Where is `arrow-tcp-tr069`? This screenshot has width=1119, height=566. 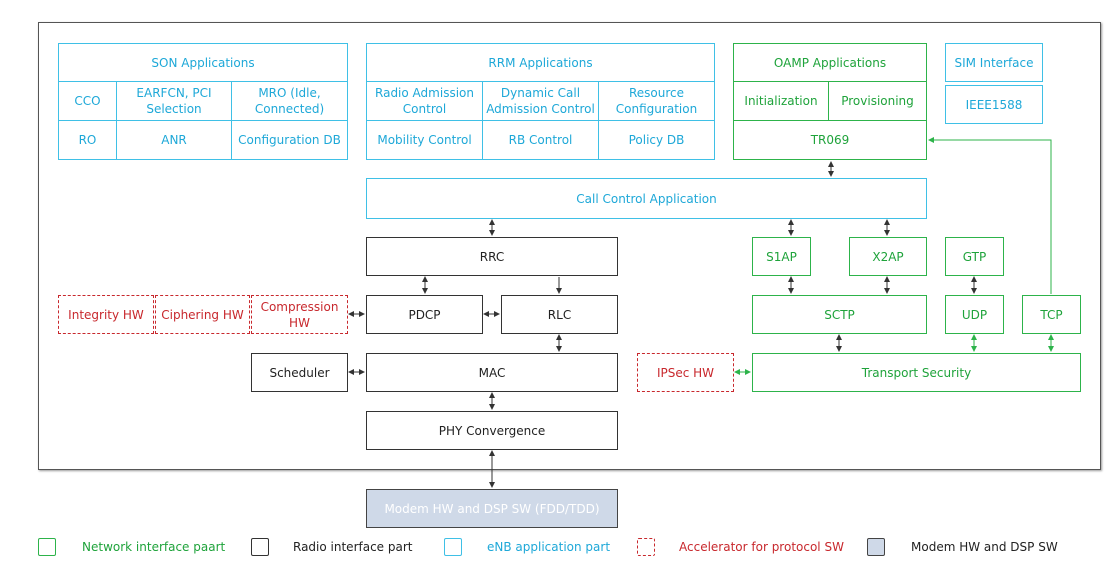
arrow-tcp-tr069 is located at coordinates (990, 215).